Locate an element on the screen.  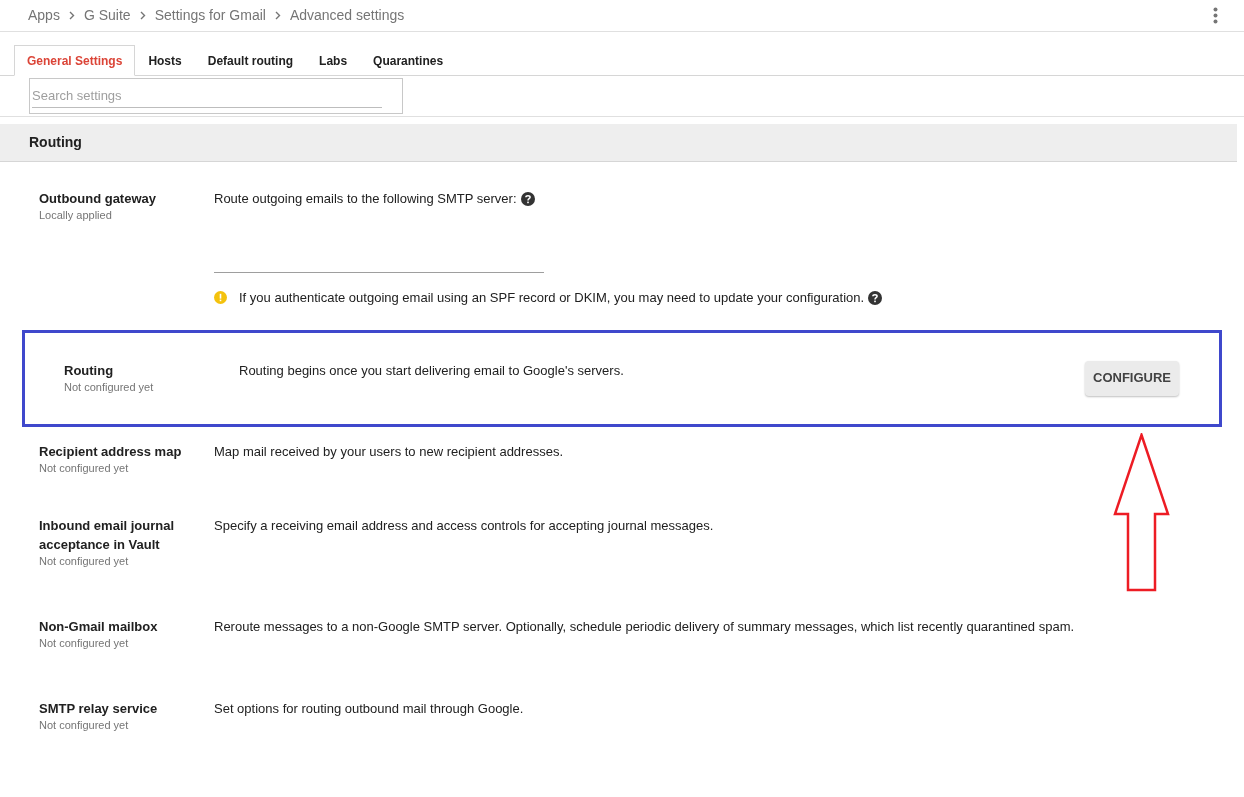
setting-title: Non-Gmail mailbox is located at coordinates (99, 626).